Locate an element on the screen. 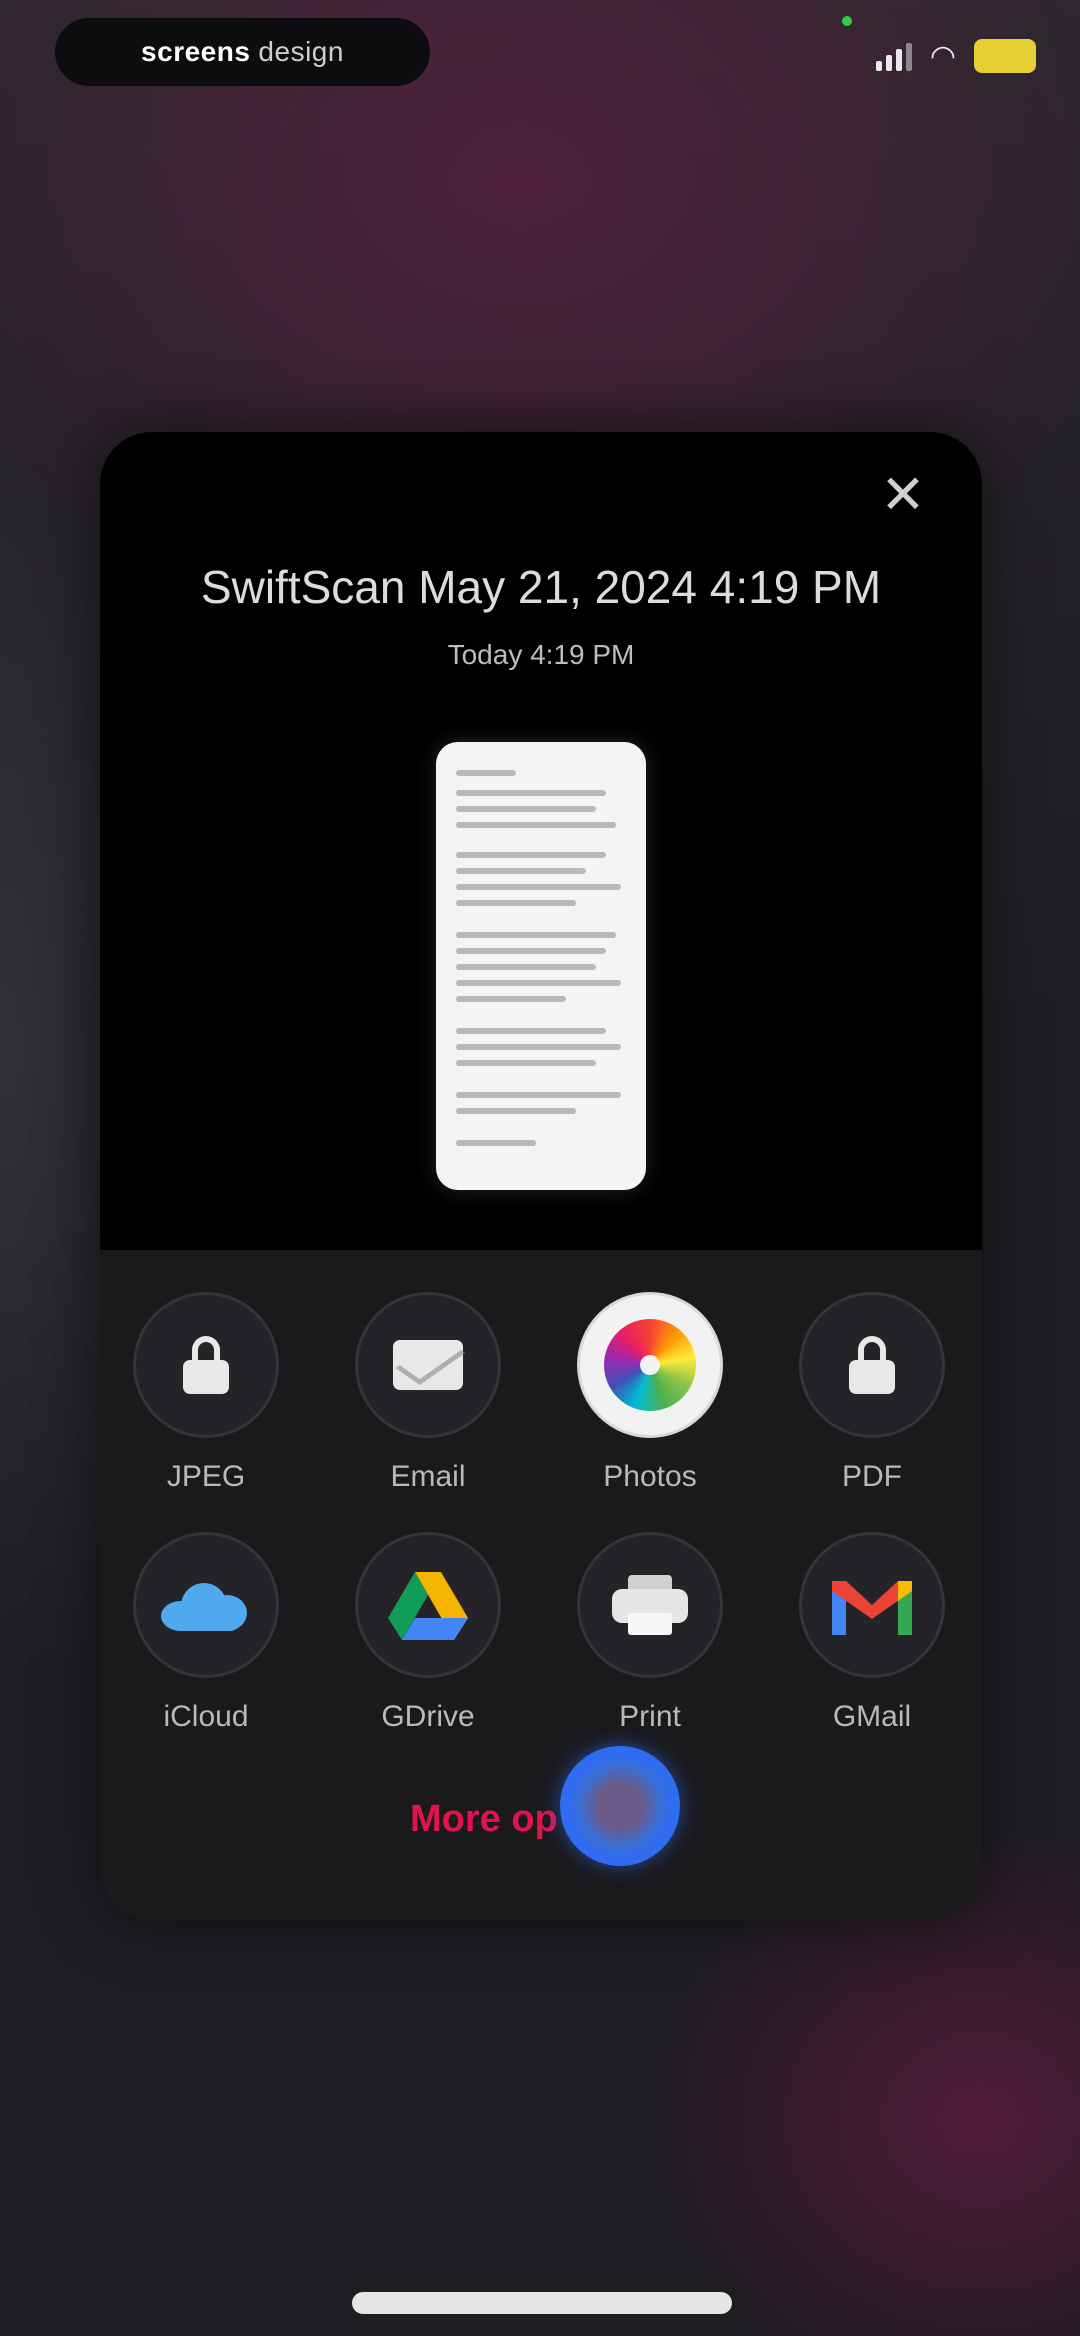 The height and width of the screenshot is (2336, 1080). touch-indicator is located at coordinates (620, 1806).